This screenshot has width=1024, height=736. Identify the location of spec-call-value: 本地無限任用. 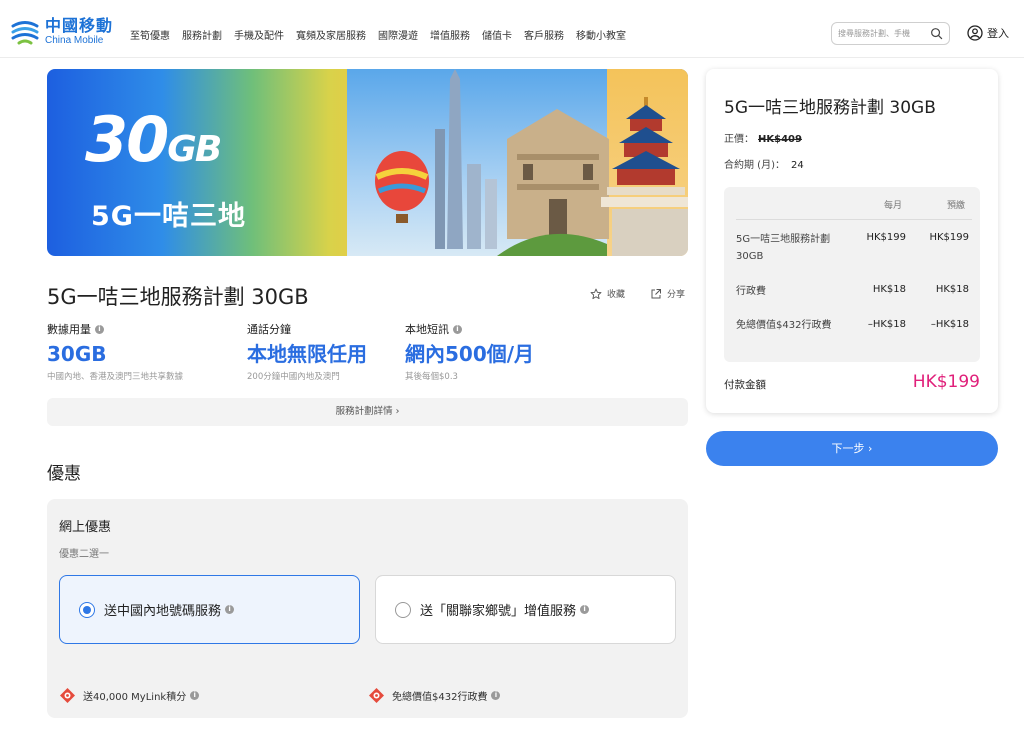
(307, 354).